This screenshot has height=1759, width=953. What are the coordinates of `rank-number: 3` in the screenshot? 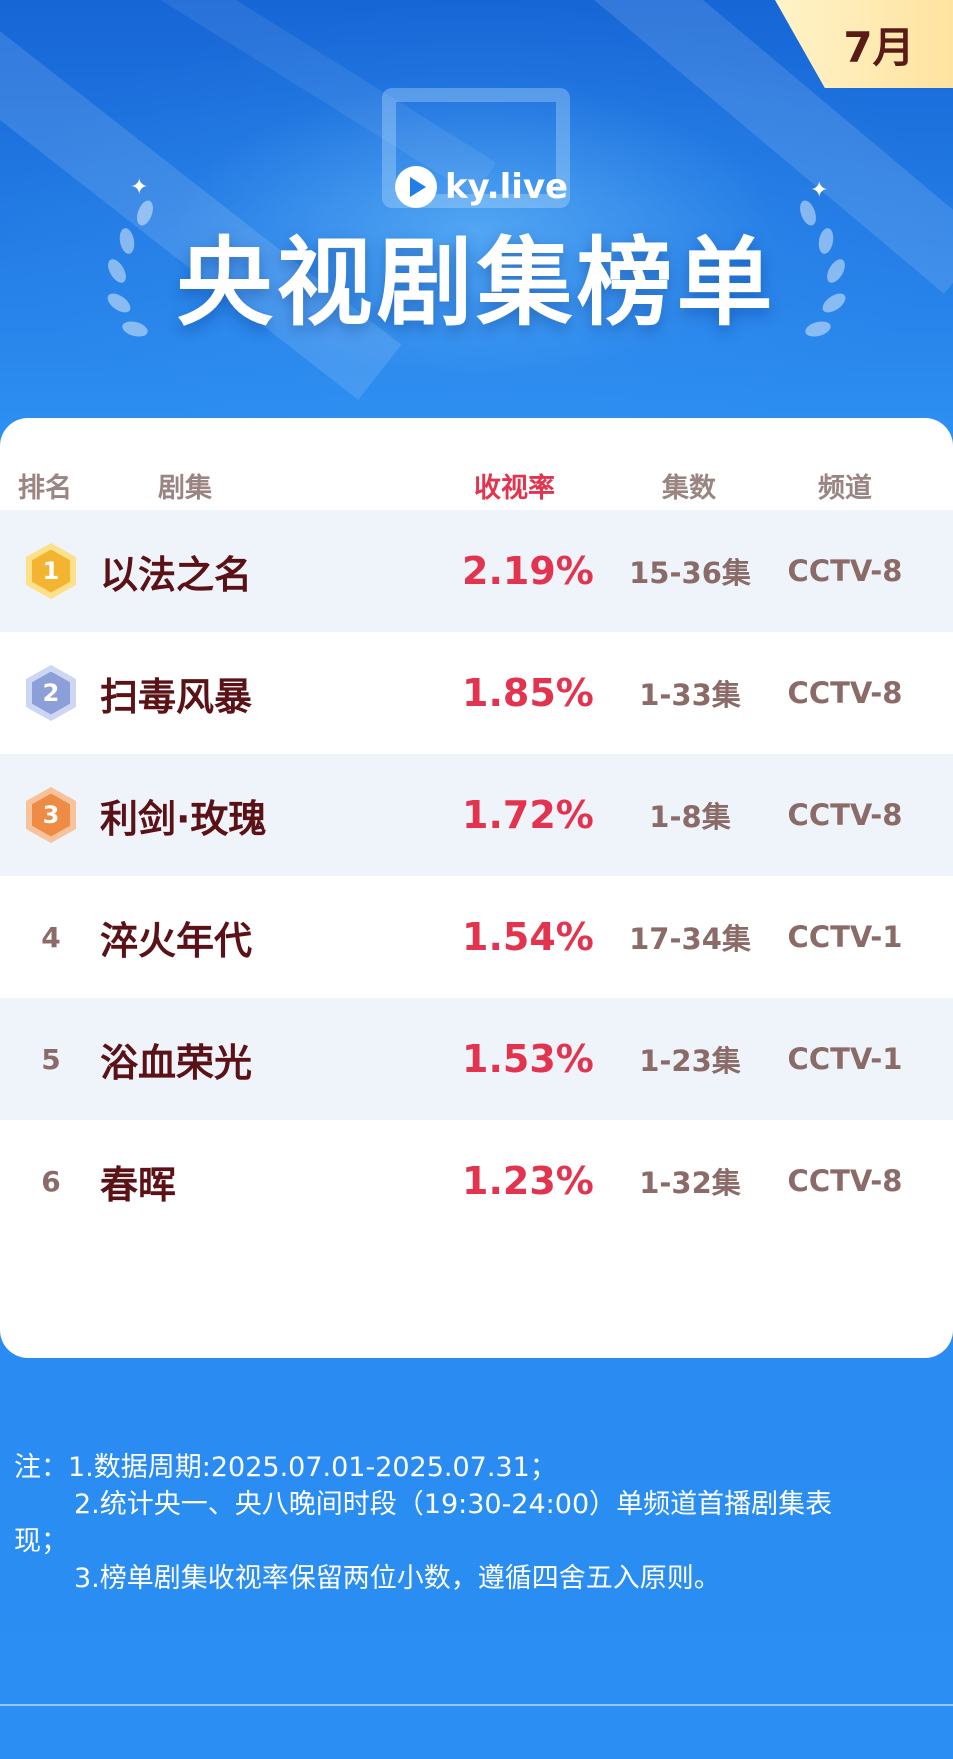 It's located at (51, 815).